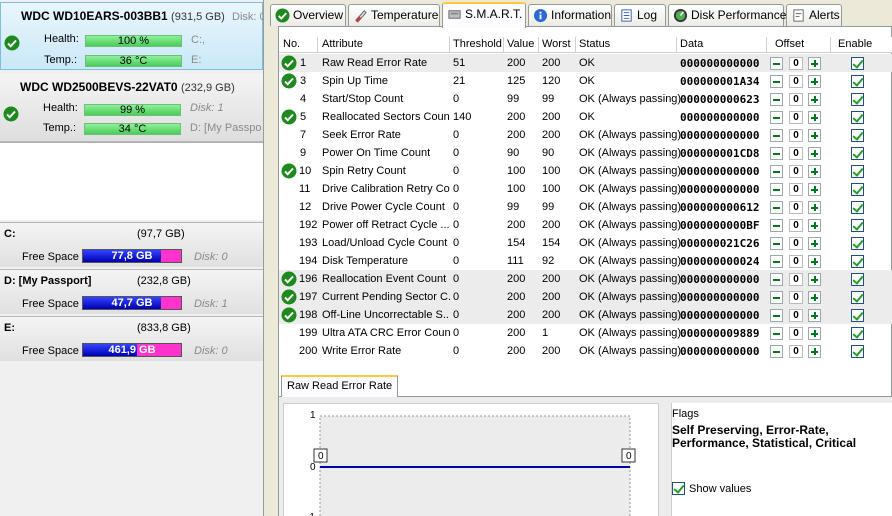 The image size is (892, 516). Describe the element at coordinates (678, 488) in the screenshot. I see `show-values-checkbox` at that location.